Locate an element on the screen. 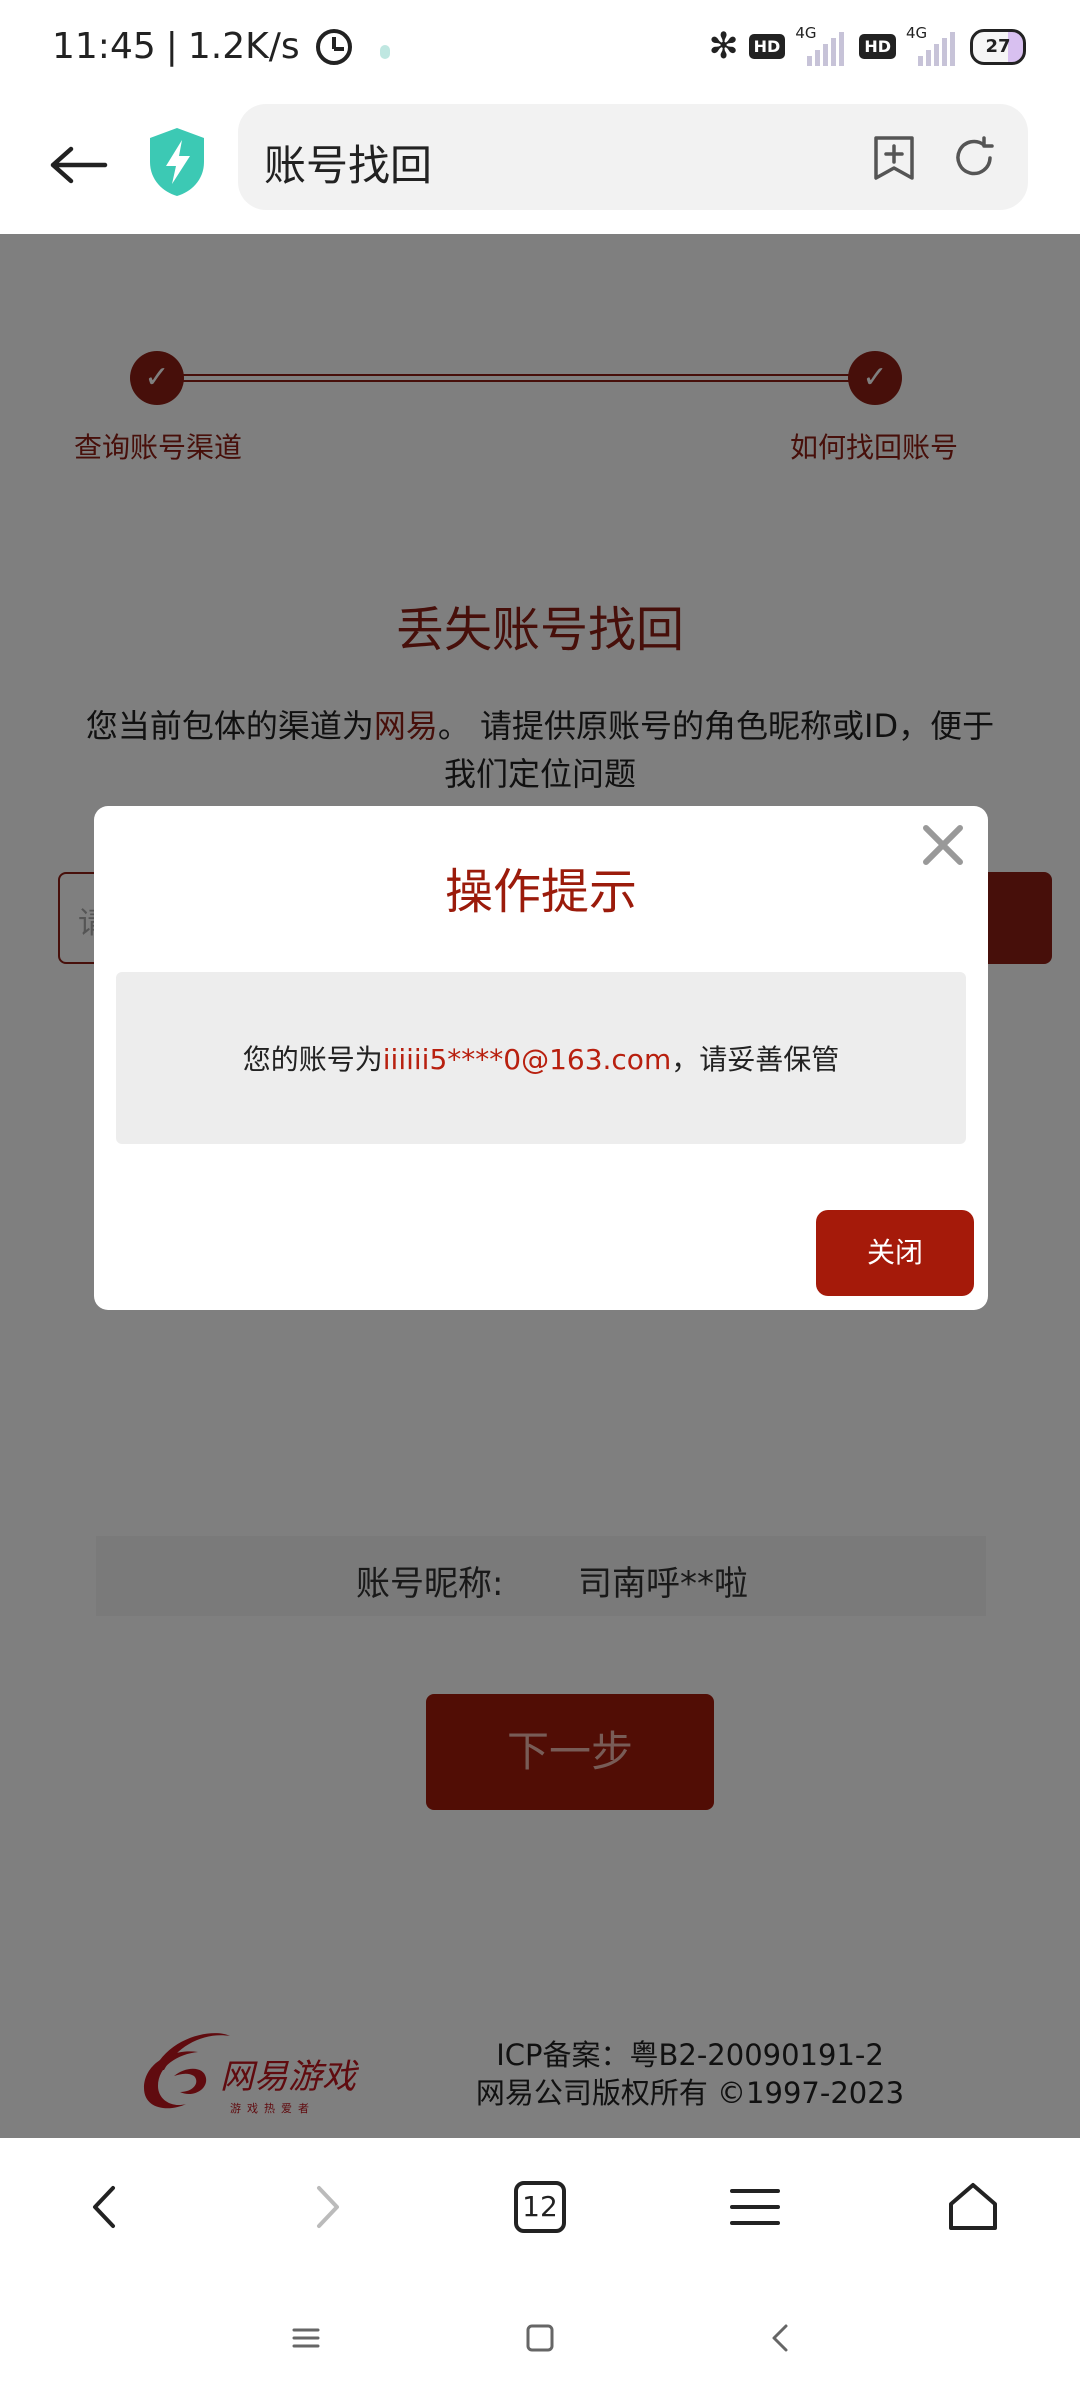  account-email: iiiiii5****0@163.com is located at coordinates (527, 1059).